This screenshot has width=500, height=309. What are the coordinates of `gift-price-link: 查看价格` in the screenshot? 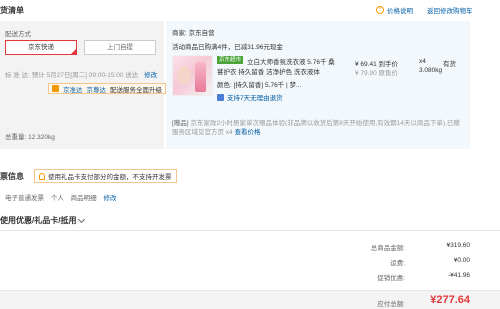 It's located at (247, 132).